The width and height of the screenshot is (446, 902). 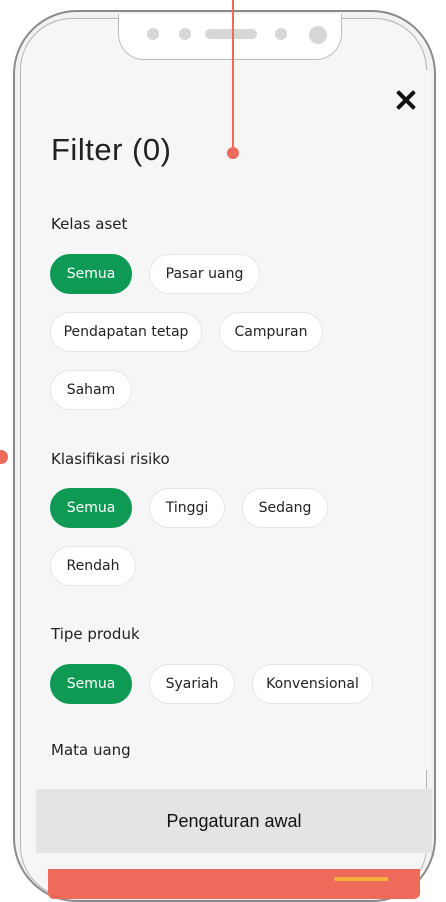 I want to click on chip-product-conventional: Konvensional, so click(x=312, y=684).